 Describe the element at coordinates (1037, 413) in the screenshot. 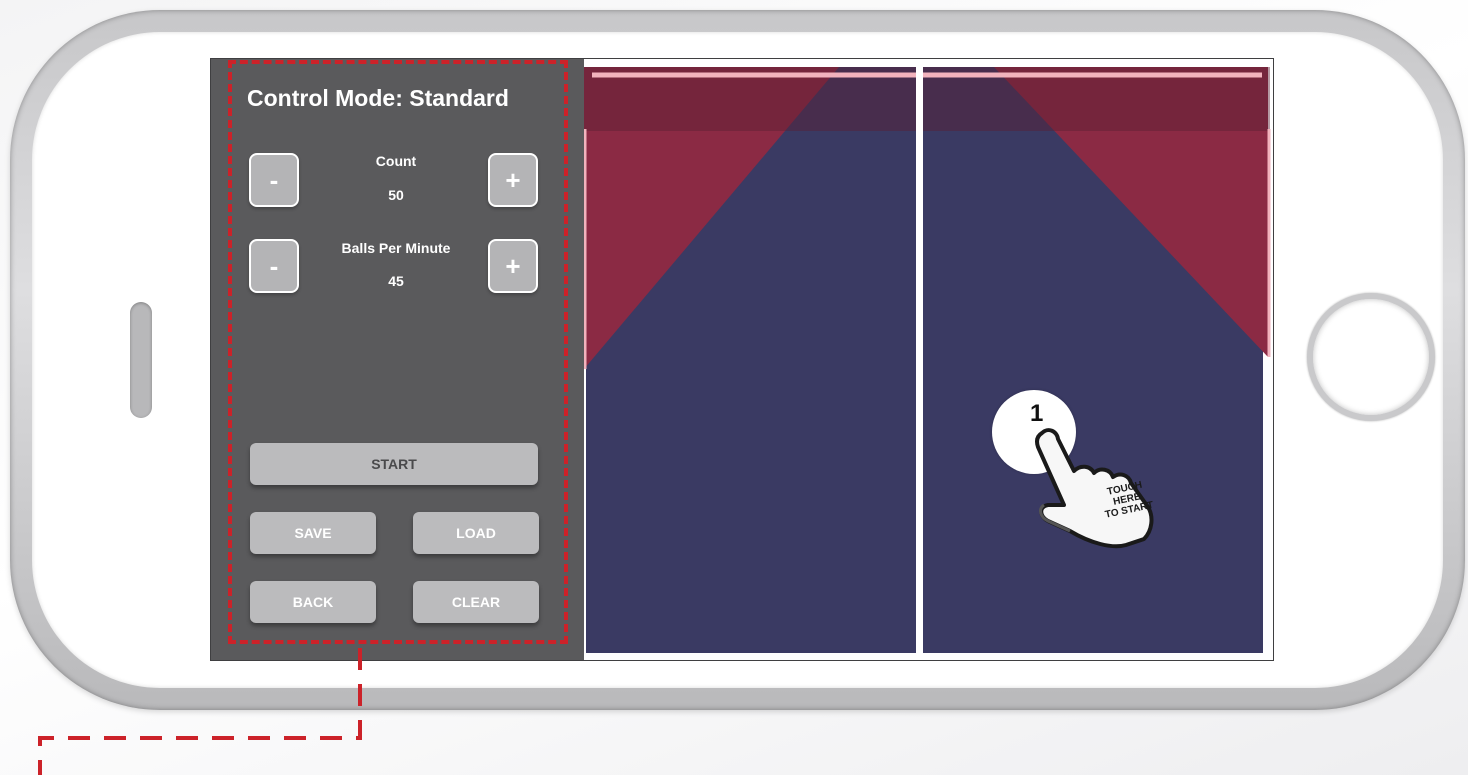

I see `step-number: 1` at that location.